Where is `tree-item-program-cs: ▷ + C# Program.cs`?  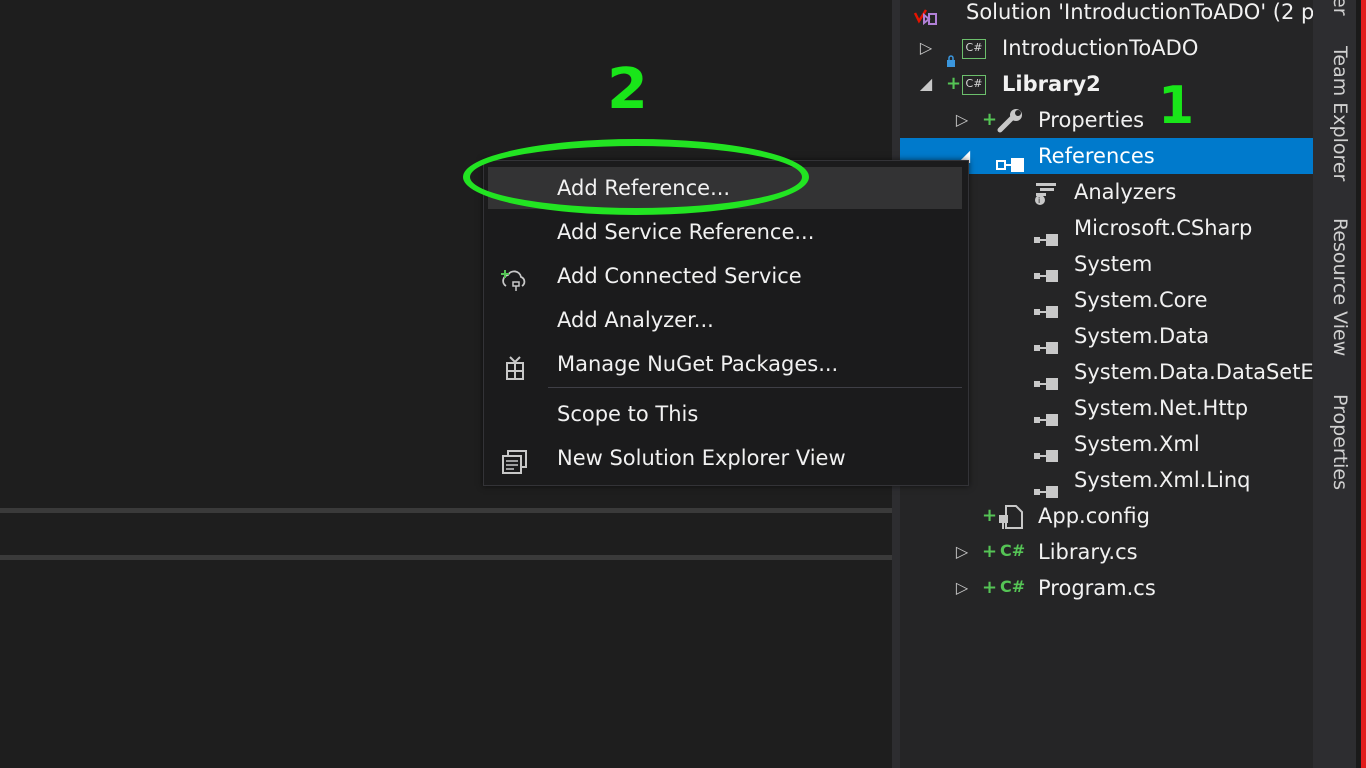 tree-item-program-cs: ▷ + C# Program.cs is located at coordinates (1106, 588).